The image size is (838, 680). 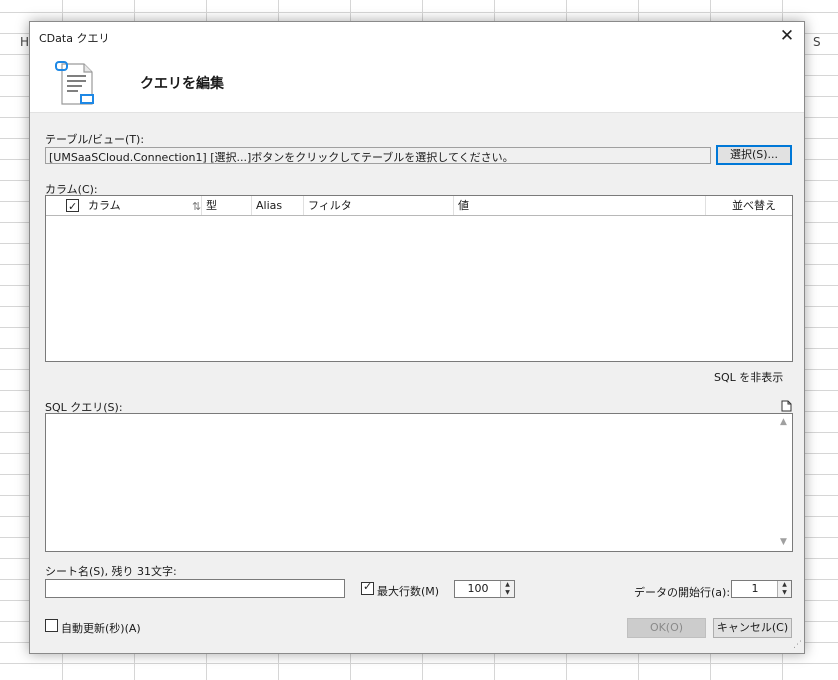 What do you see at coordinates (101, 628) in the screenshot?
I see `auto-refresh-label: 自動更新(秒)(A)` at bounding box center [101, 628].